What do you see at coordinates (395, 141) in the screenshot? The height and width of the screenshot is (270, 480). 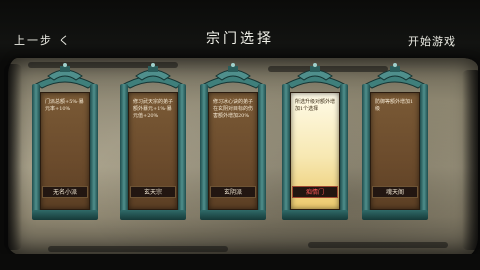 I see `sect-card-5: 防御等额外增加1级 魂天阁` at bounding box center [395, 141].